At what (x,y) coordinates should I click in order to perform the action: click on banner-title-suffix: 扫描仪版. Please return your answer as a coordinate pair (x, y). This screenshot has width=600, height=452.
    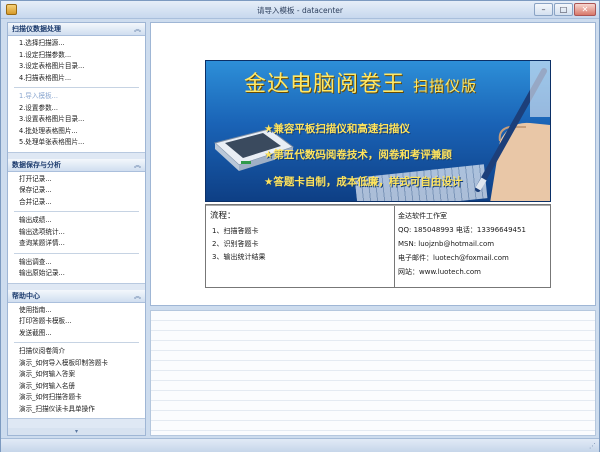
    Looking at the image, I should click on (445, 86).